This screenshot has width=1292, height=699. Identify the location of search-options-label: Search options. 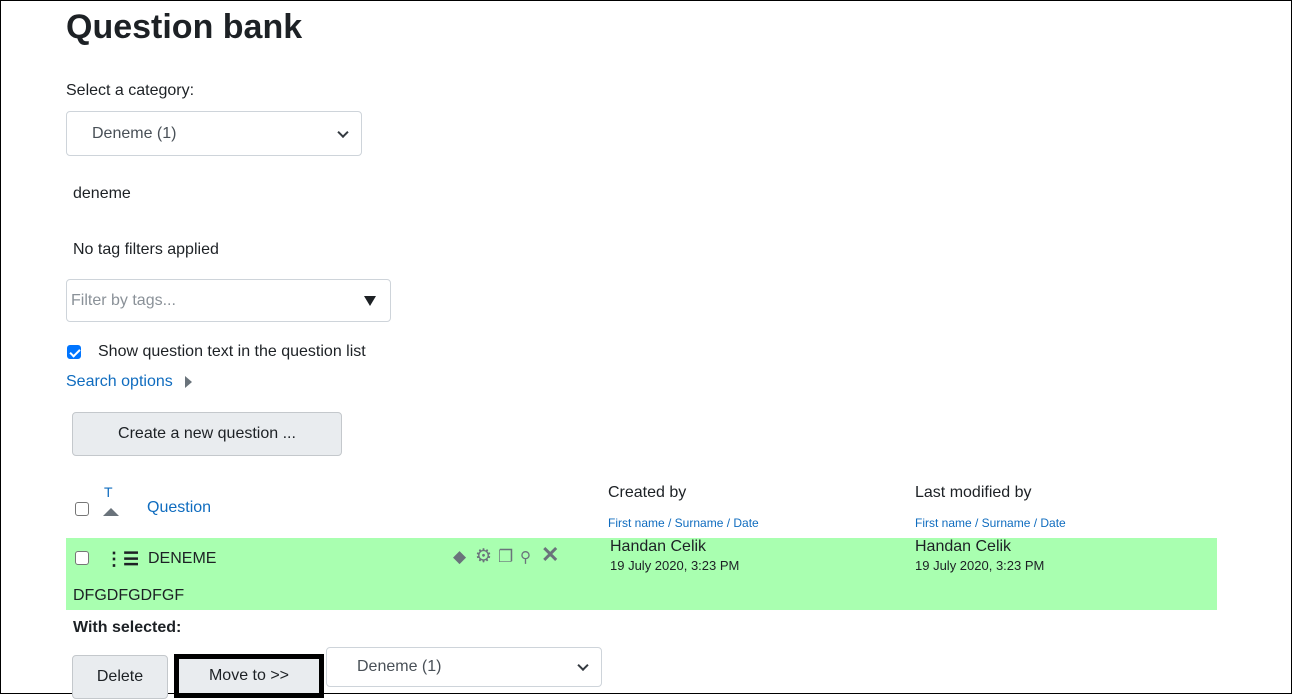
(119, 381).